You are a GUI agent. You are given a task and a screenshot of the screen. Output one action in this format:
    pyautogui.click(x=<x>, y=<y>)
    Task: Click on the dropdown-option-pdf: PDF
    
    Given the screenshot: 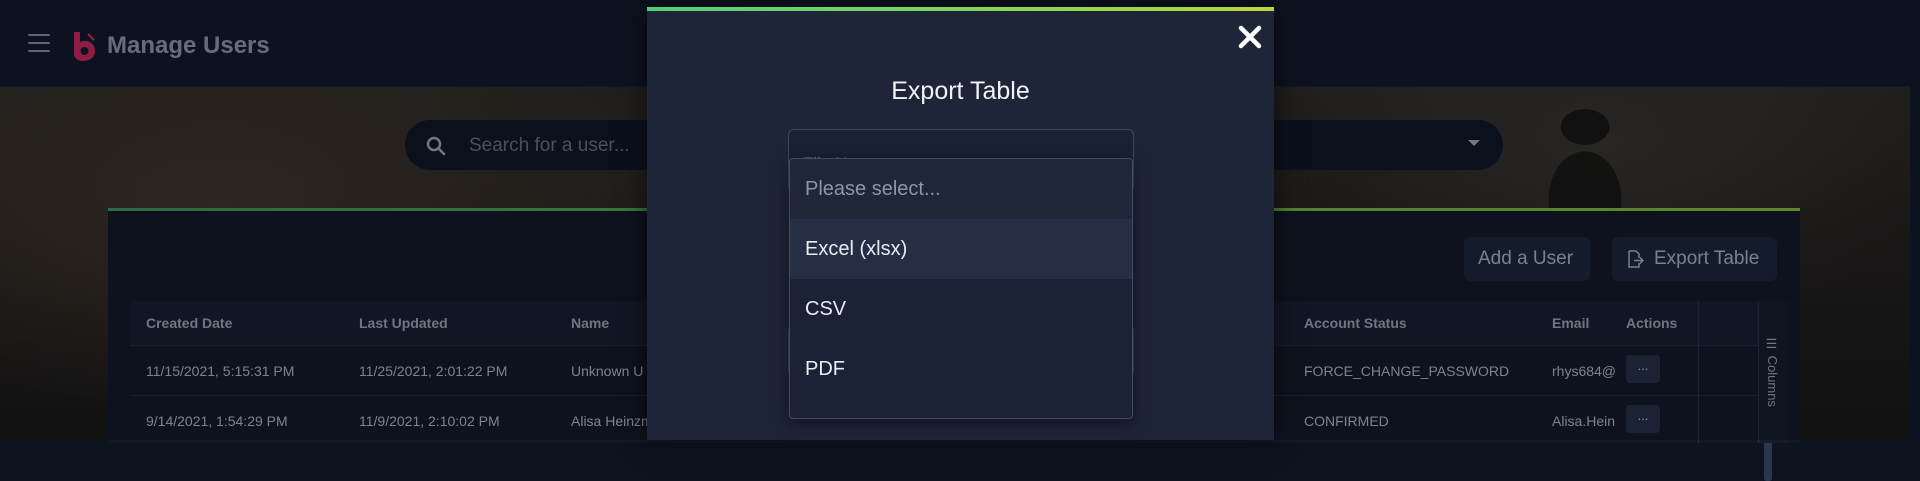 What is the action you would take?
    pyautogui.click(x=961, y=369)
    